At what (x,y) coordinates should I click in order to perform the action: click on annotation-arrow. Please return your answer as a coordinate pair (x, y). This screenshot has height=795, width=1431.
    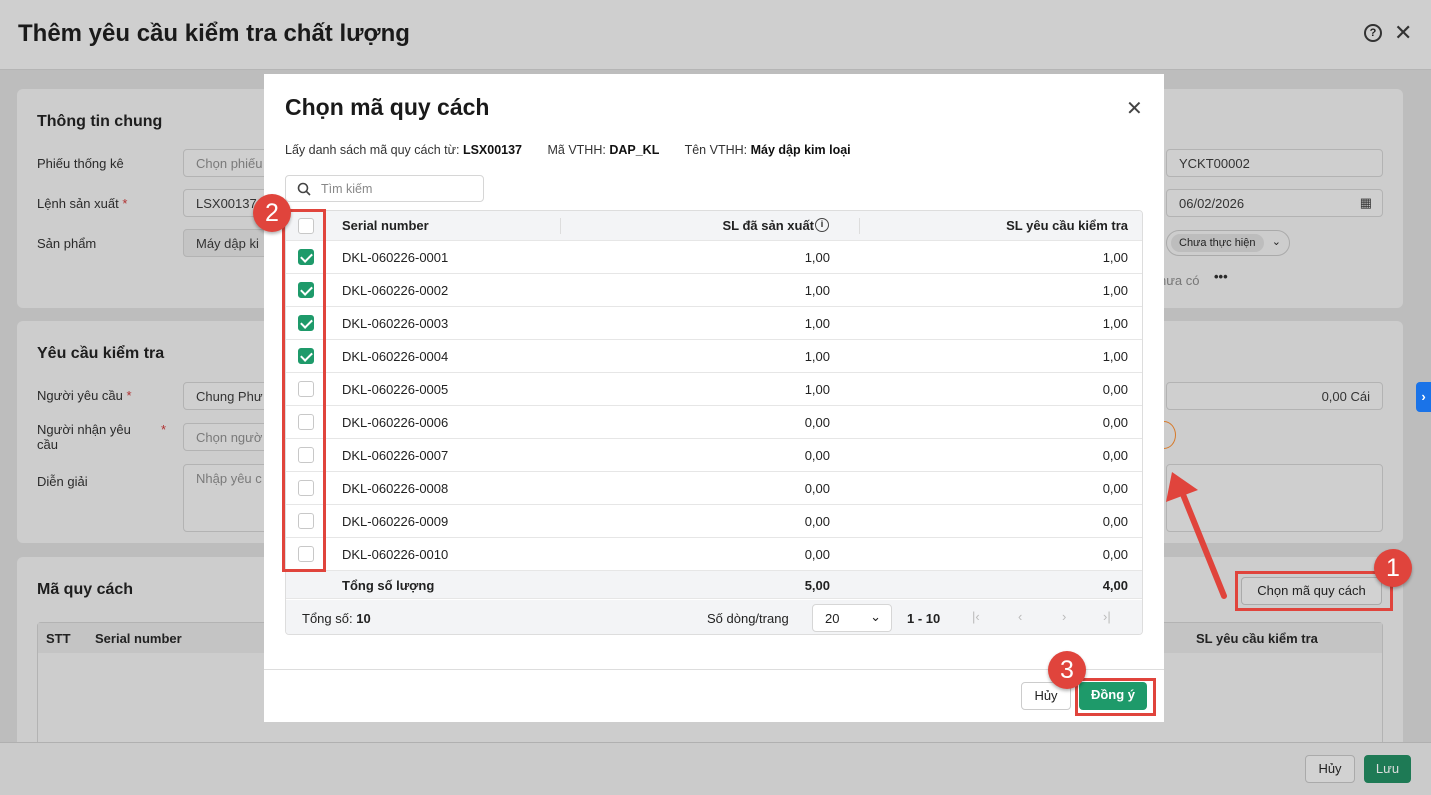
    Looking at the image, I should click on (1196, 535).